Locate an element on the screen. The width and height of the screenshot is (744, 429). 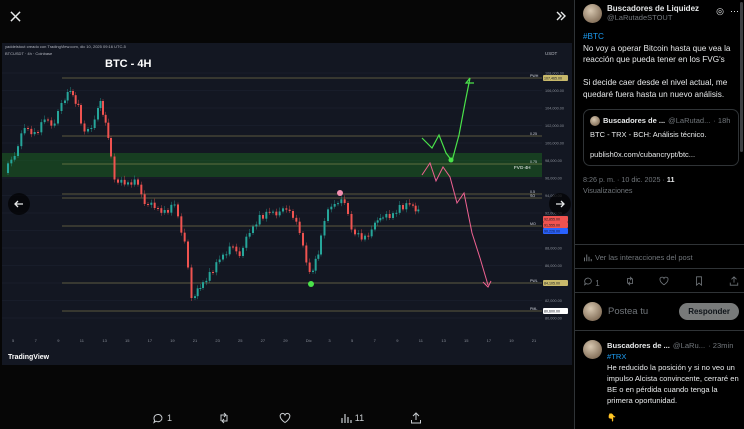
reply-stat: 1 is located at coordinates (591, 282).